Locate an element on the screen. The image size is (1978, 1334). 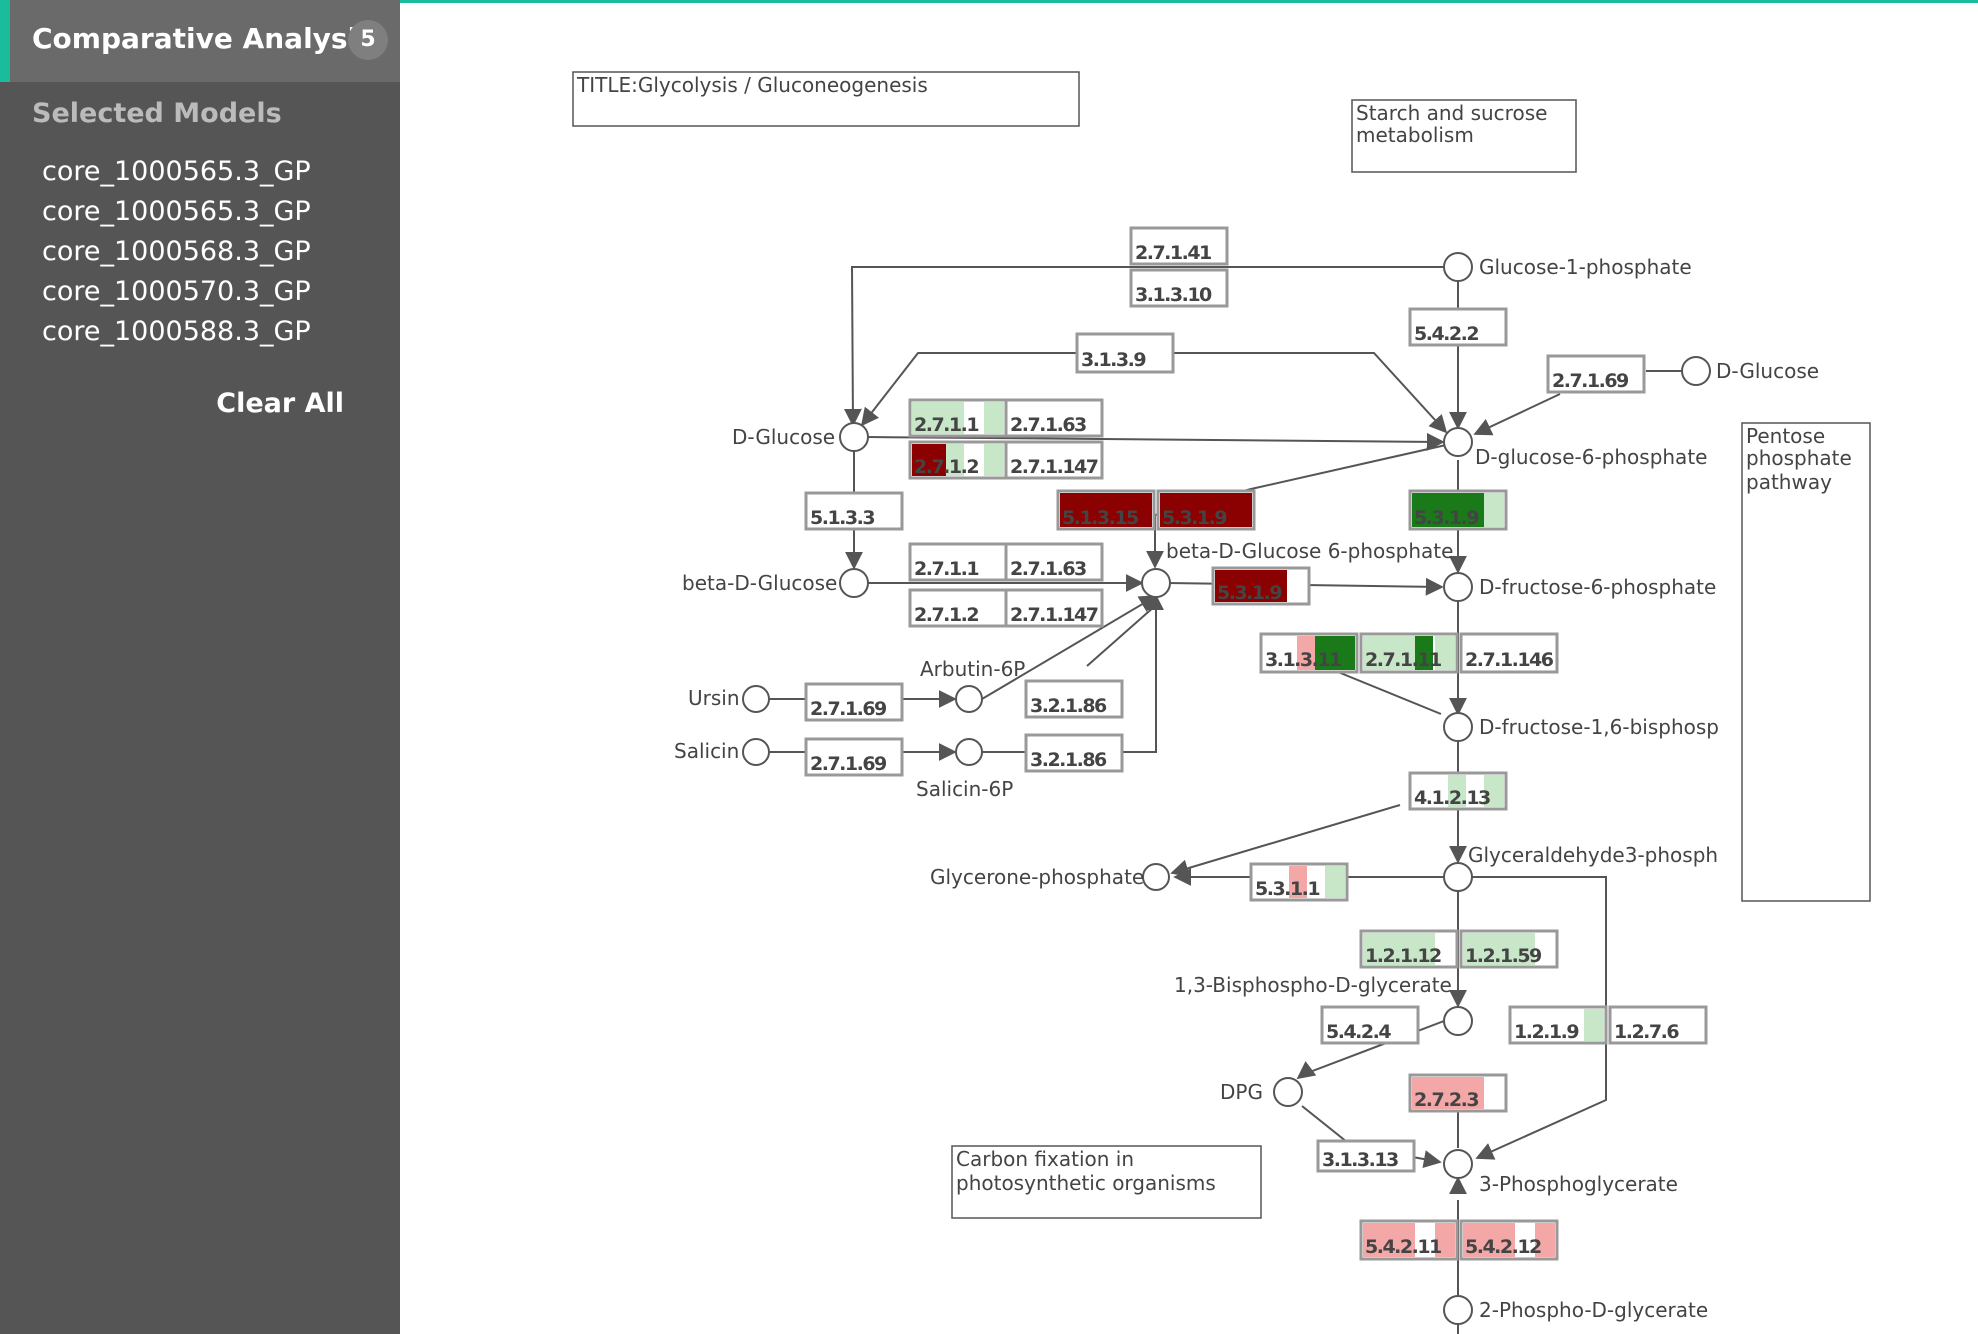
enzyme-5-1-3-15: 5.1.3.15 is located at coordinates (1106, 510).